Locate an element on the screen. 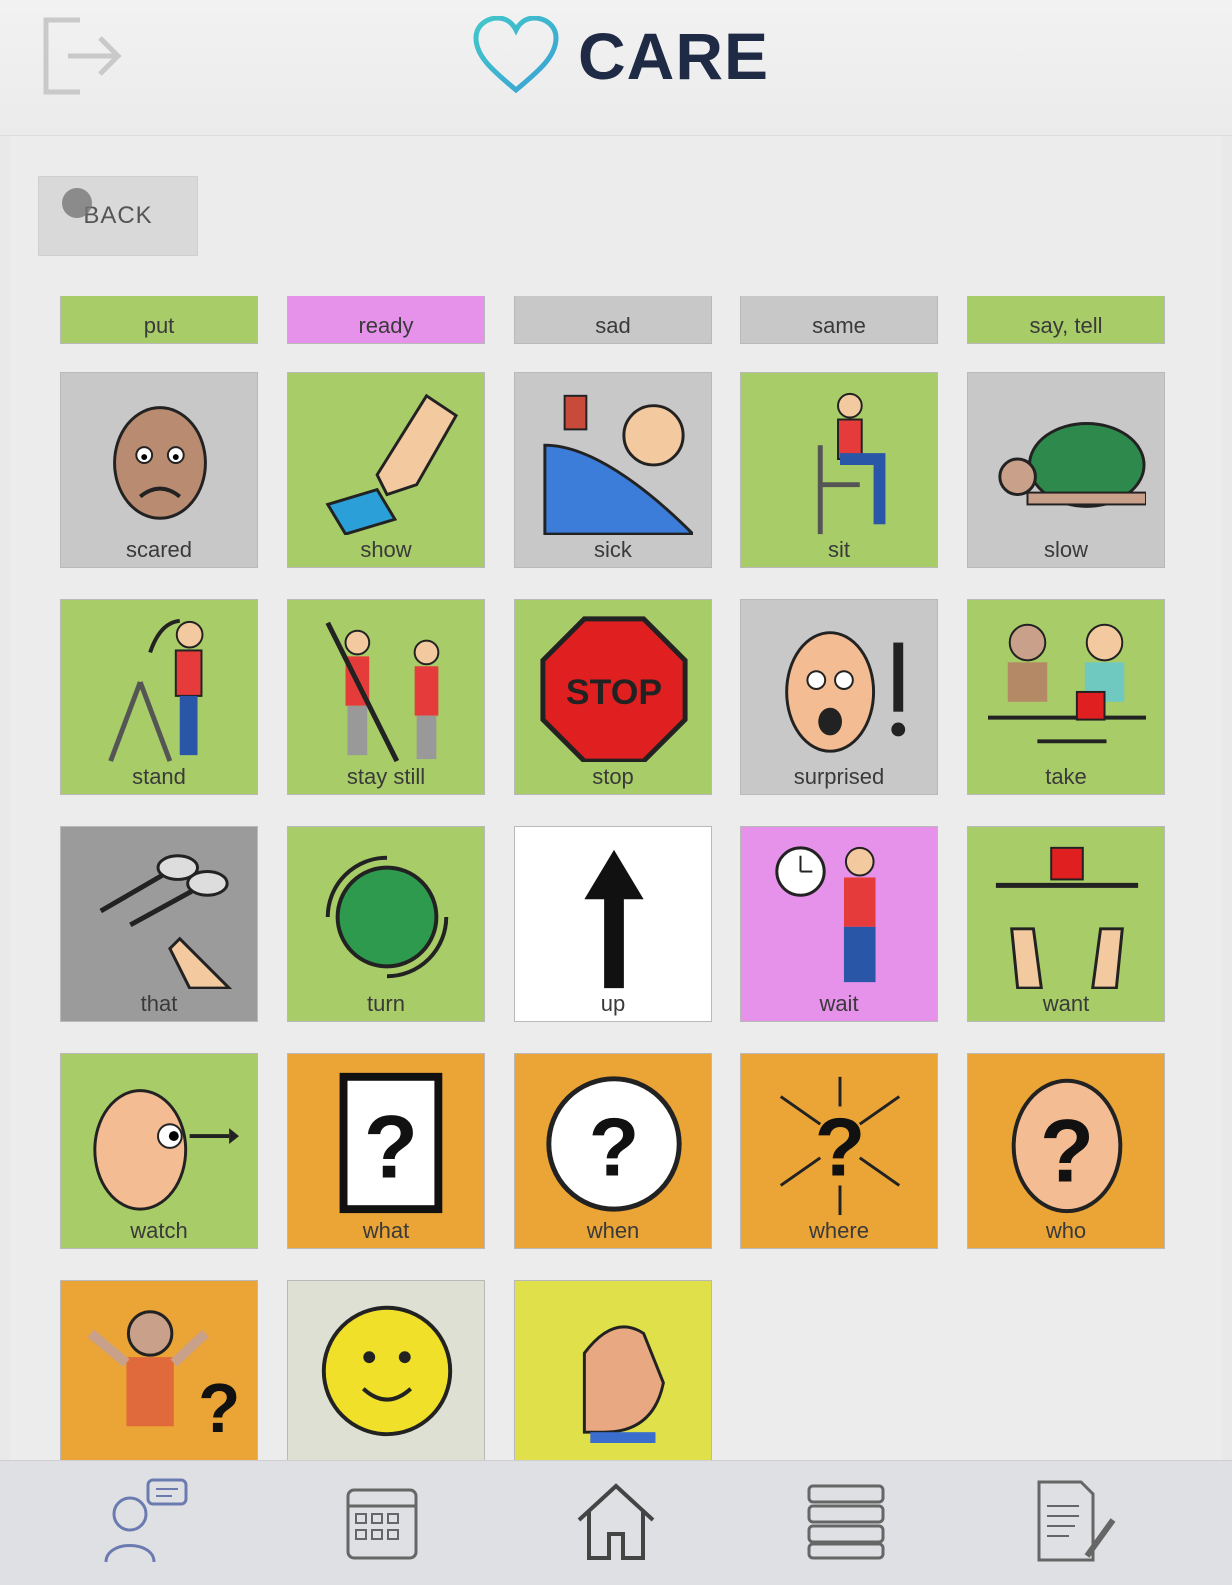  stop-sign-icon: STOP is located at coordinates (614, 689).